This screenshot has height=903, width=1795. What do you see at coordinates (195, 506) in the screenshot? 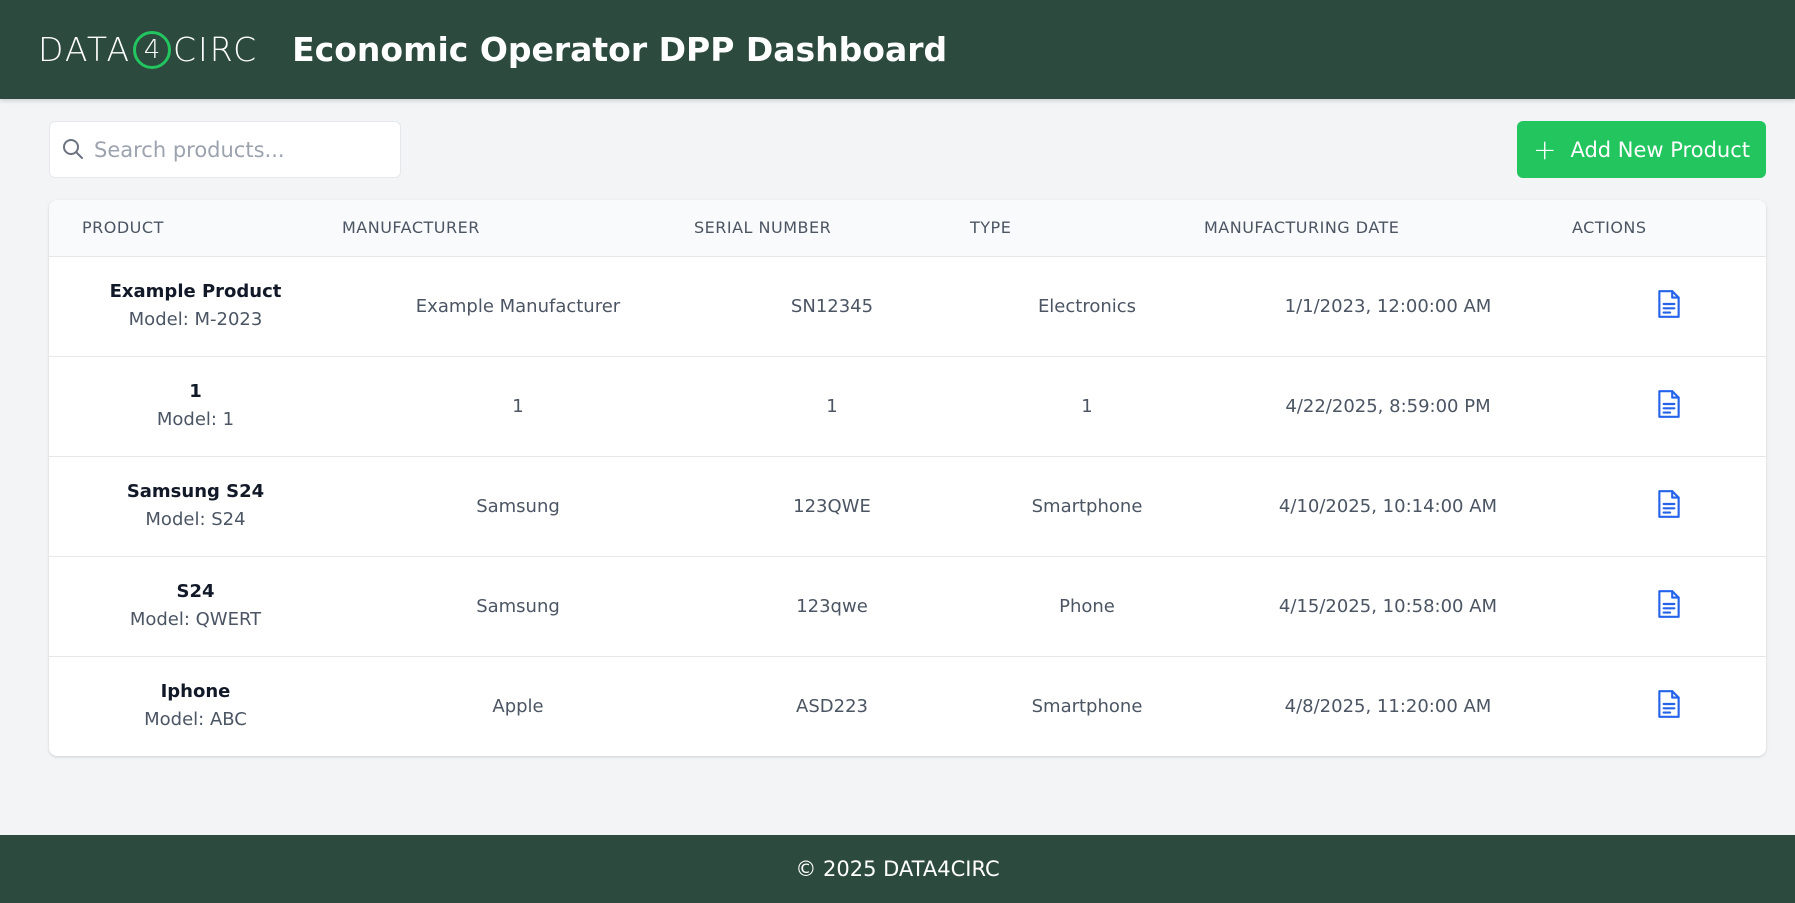
I see `product-cell: Samsung S24 Model: S24` at bounding box center [195, 506].